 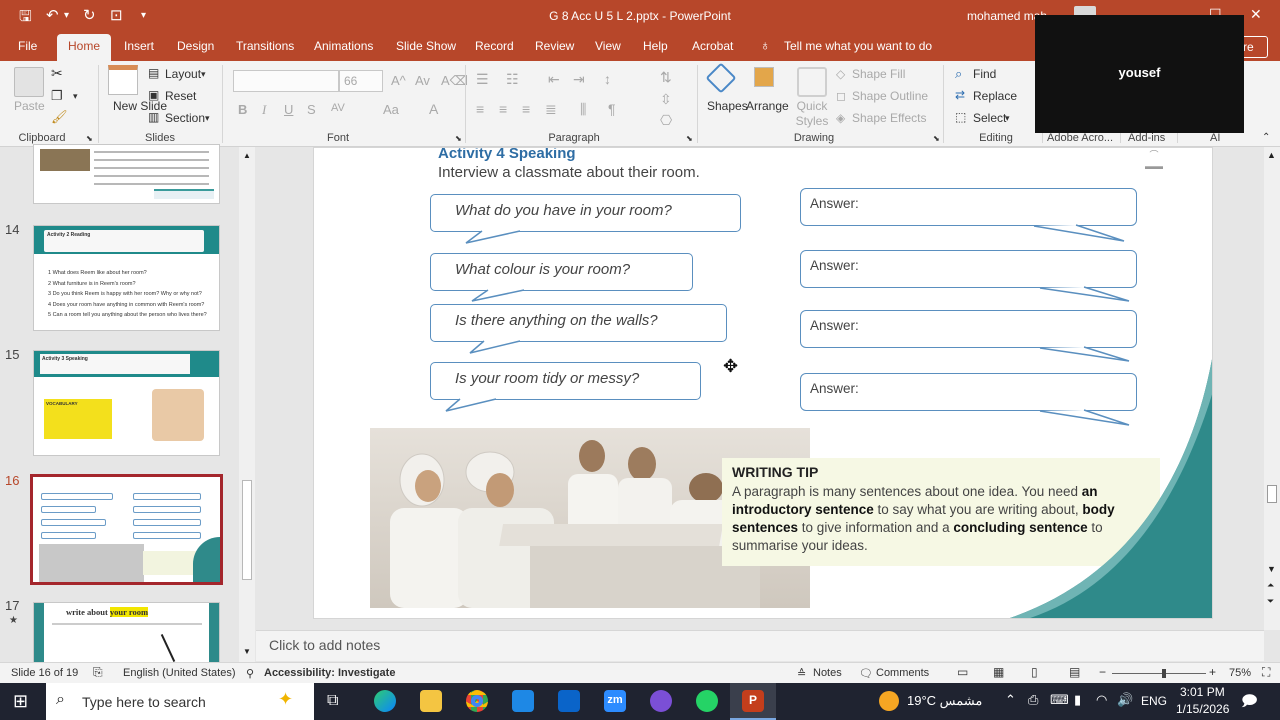 What do you see at coordinates (242, 109) in the screenshot?
I see `bold-button: B` at bounding box center [242, 109].